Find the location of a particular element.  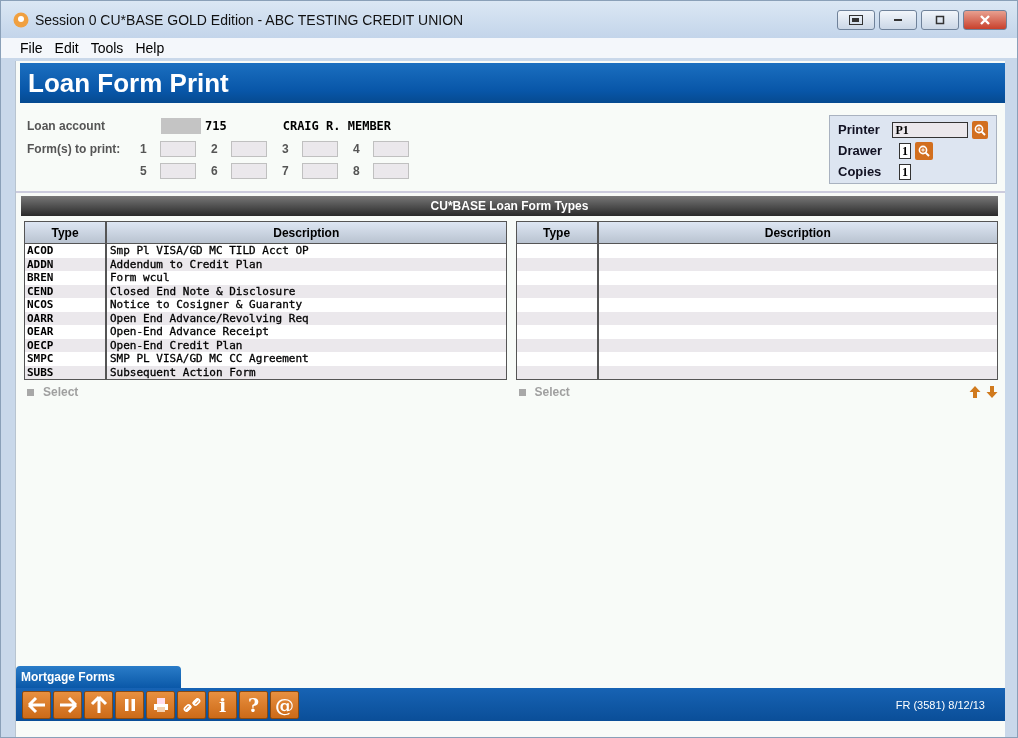

field-label: Drawer is located at coordinates (861, 150).